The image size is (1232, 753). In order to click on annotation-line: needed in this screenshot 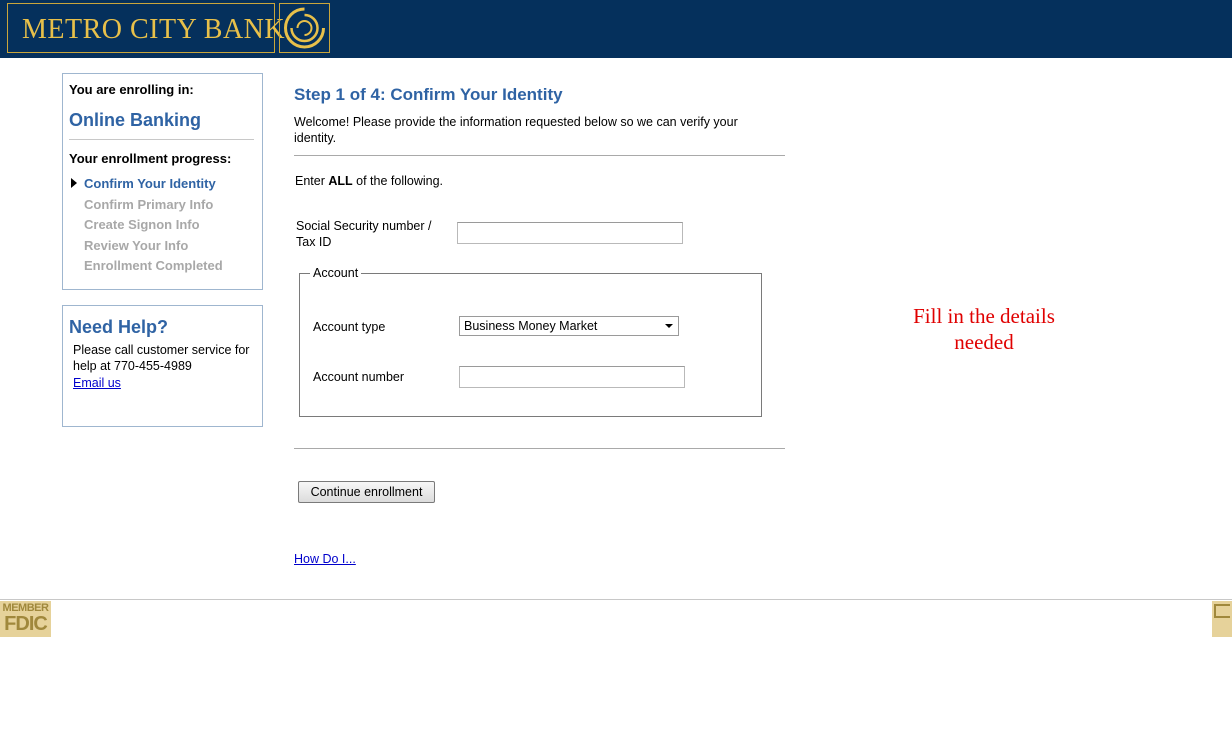, I will do `click(984, 342)`.